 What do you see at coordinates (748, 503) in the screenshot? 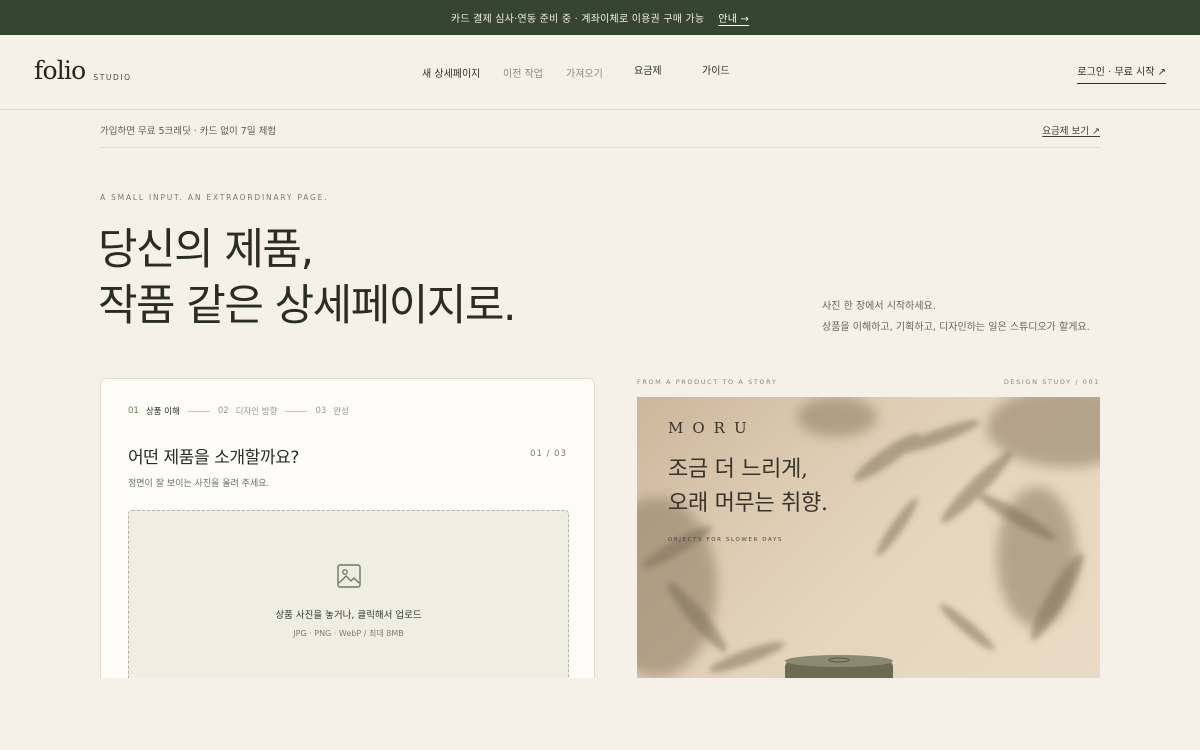
I see `preview-tagline-line-2: 오래 머무는 취향.` at bounding box center [748, 503].